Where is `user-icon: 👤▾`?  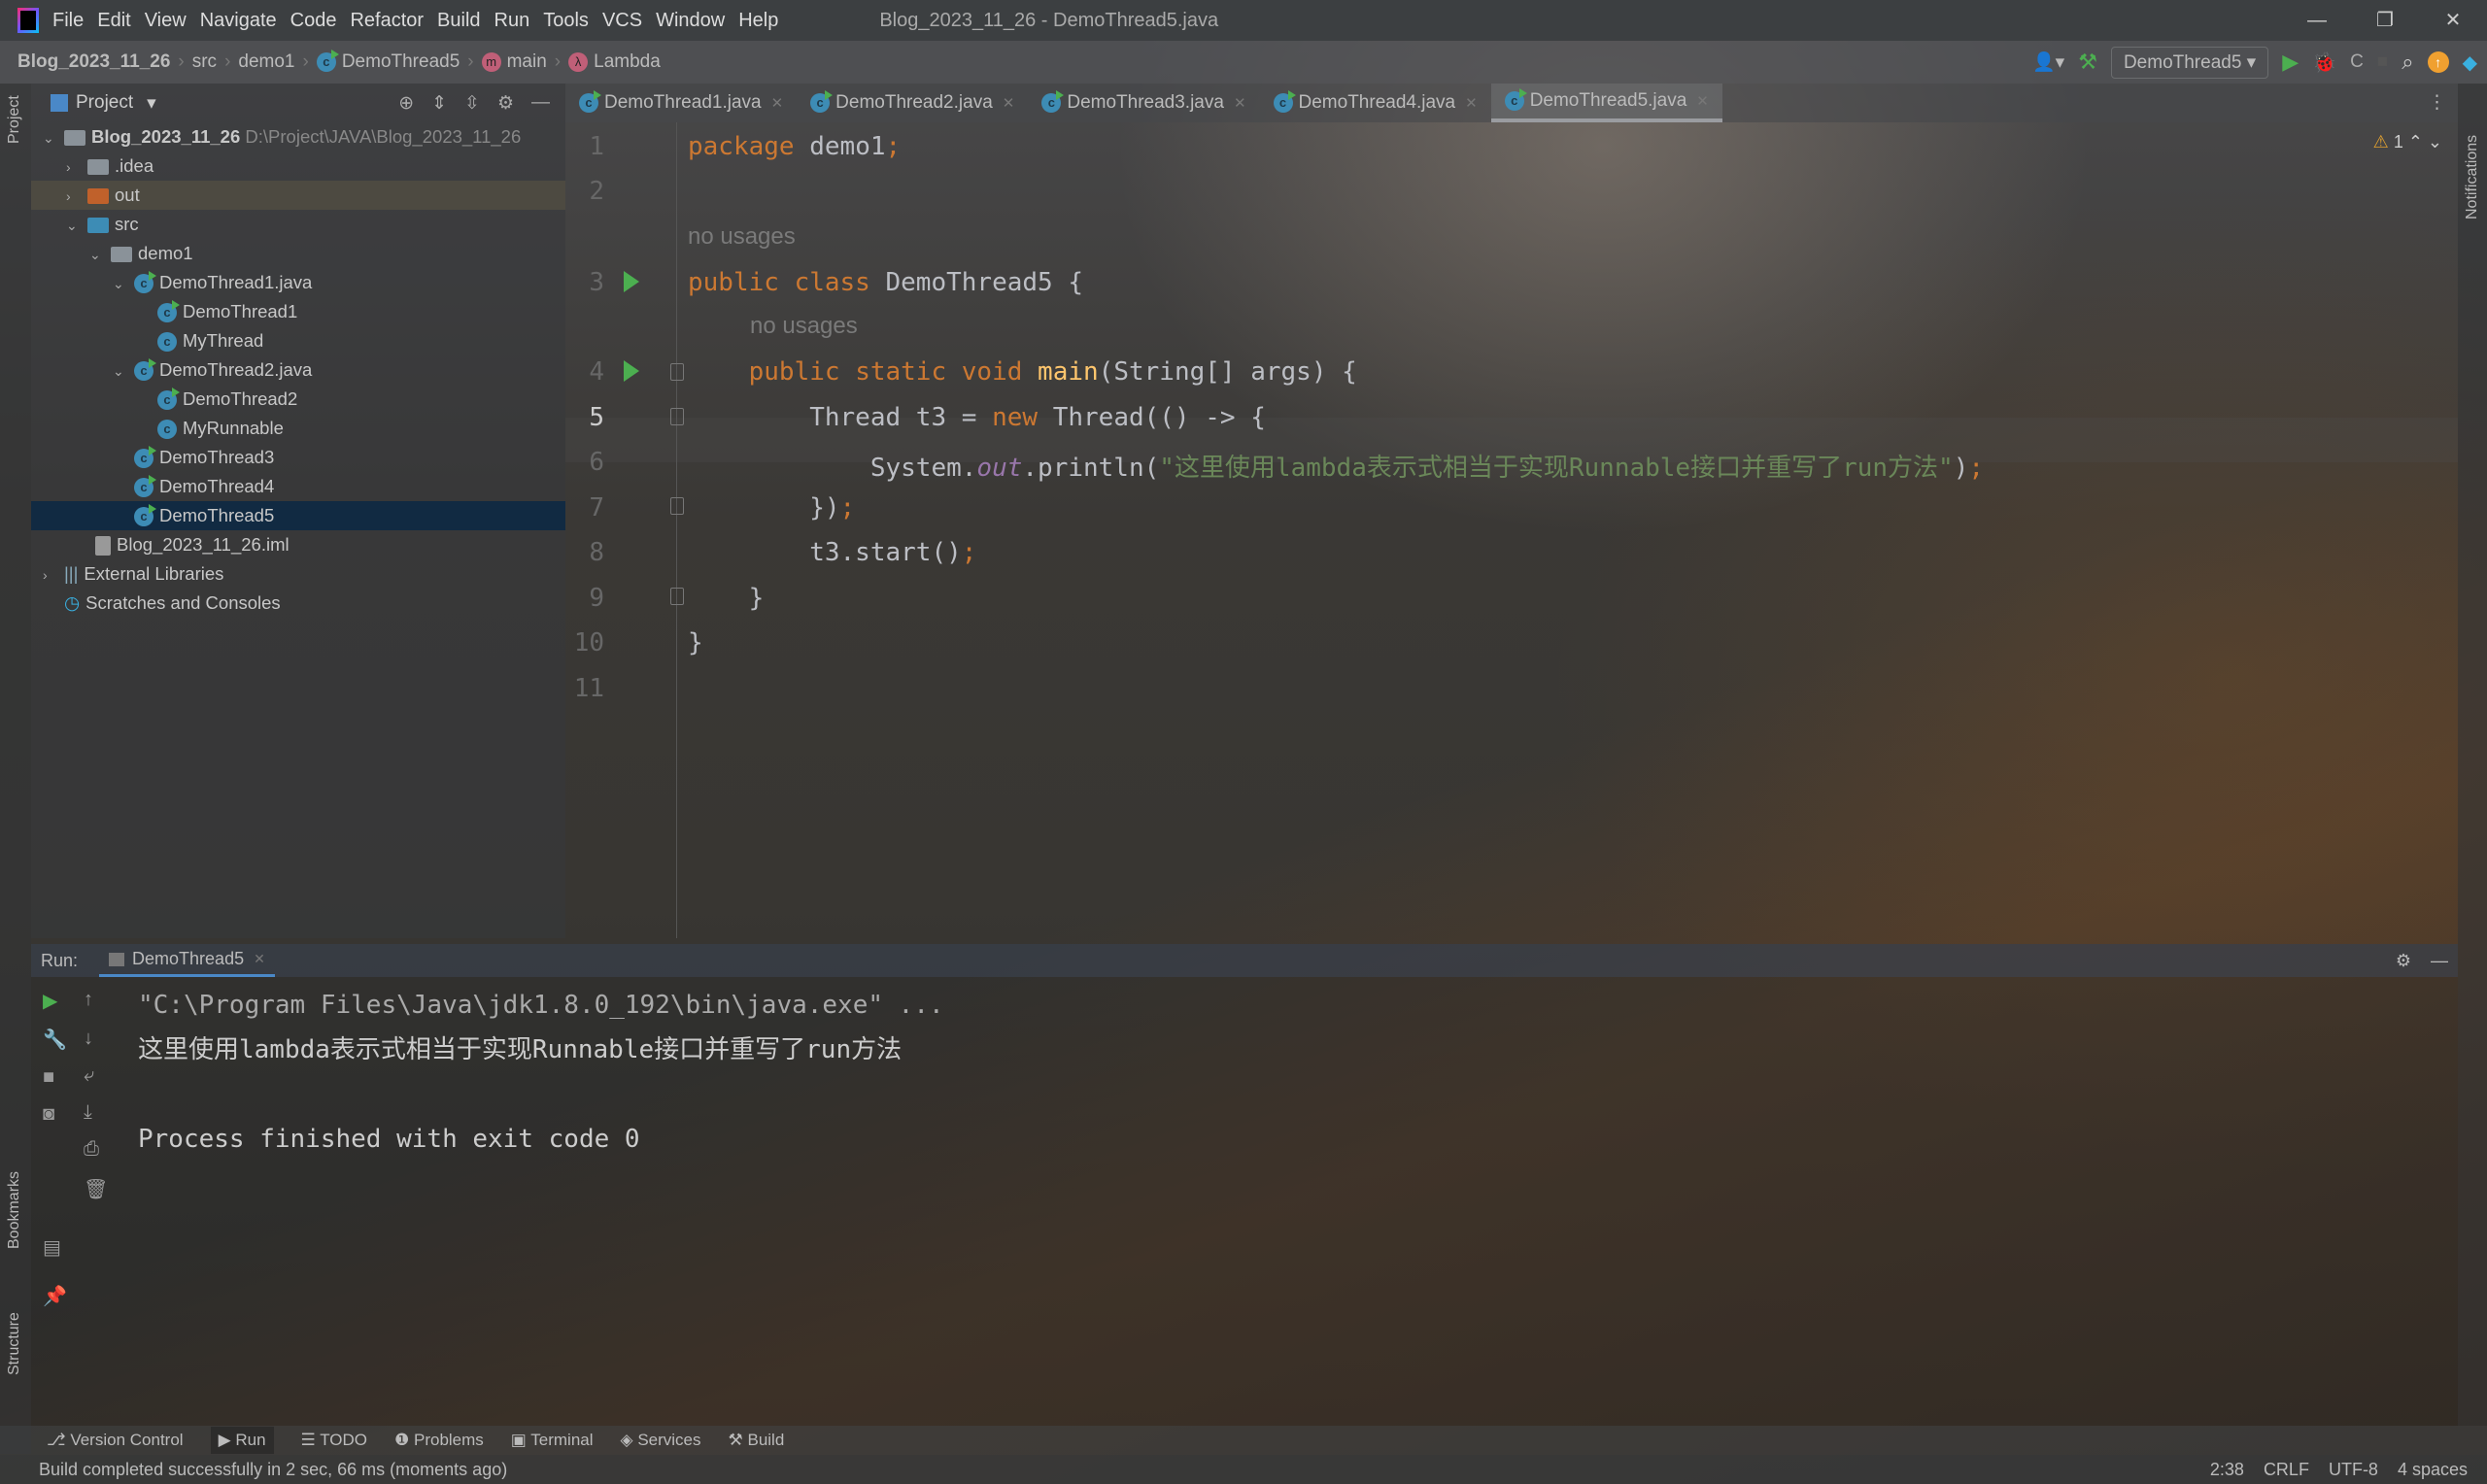 user-icon: 👤▾ is located at coordinates (2048, 62).